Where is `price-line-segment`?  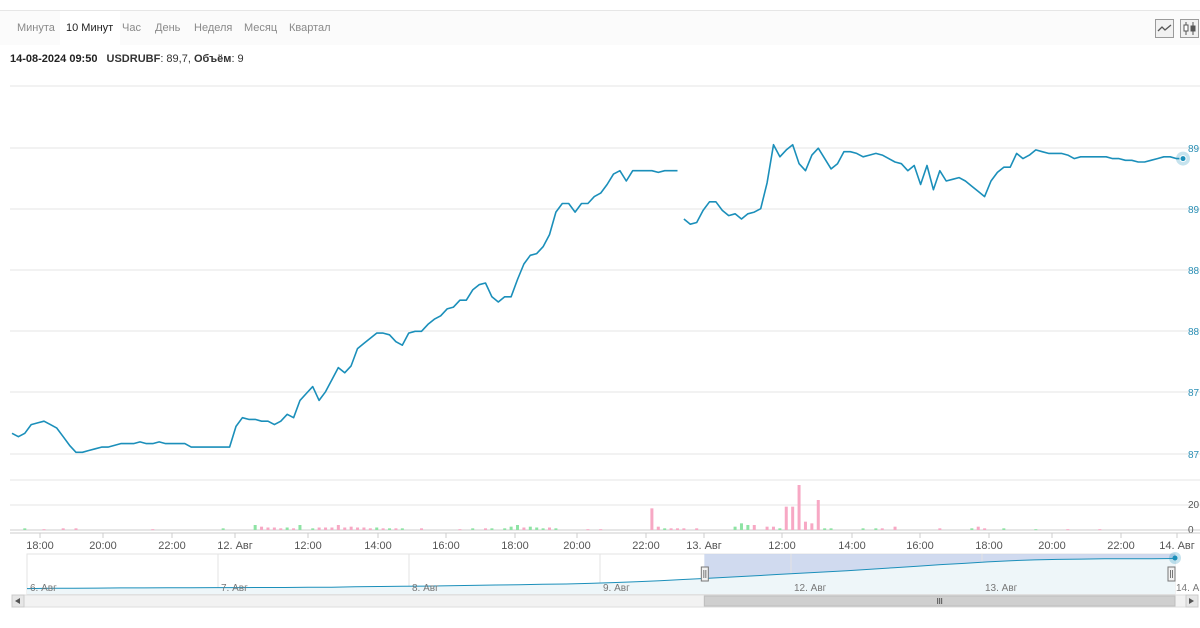
price-line-segment is located at coordinates (933, 184).